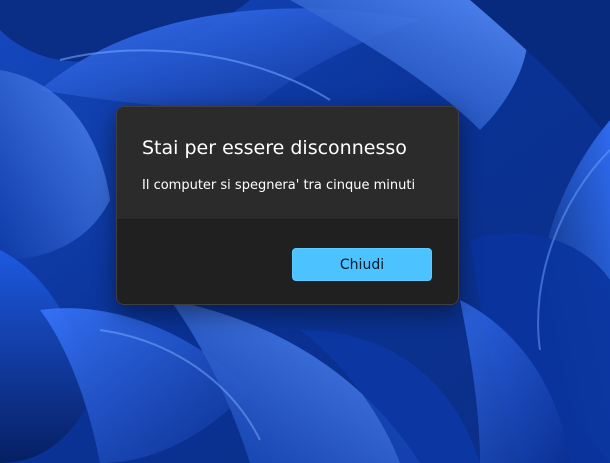 This screenshot has width=610, height=463. I want to click on dialog-footer: Chiudi, so click(287, 261).